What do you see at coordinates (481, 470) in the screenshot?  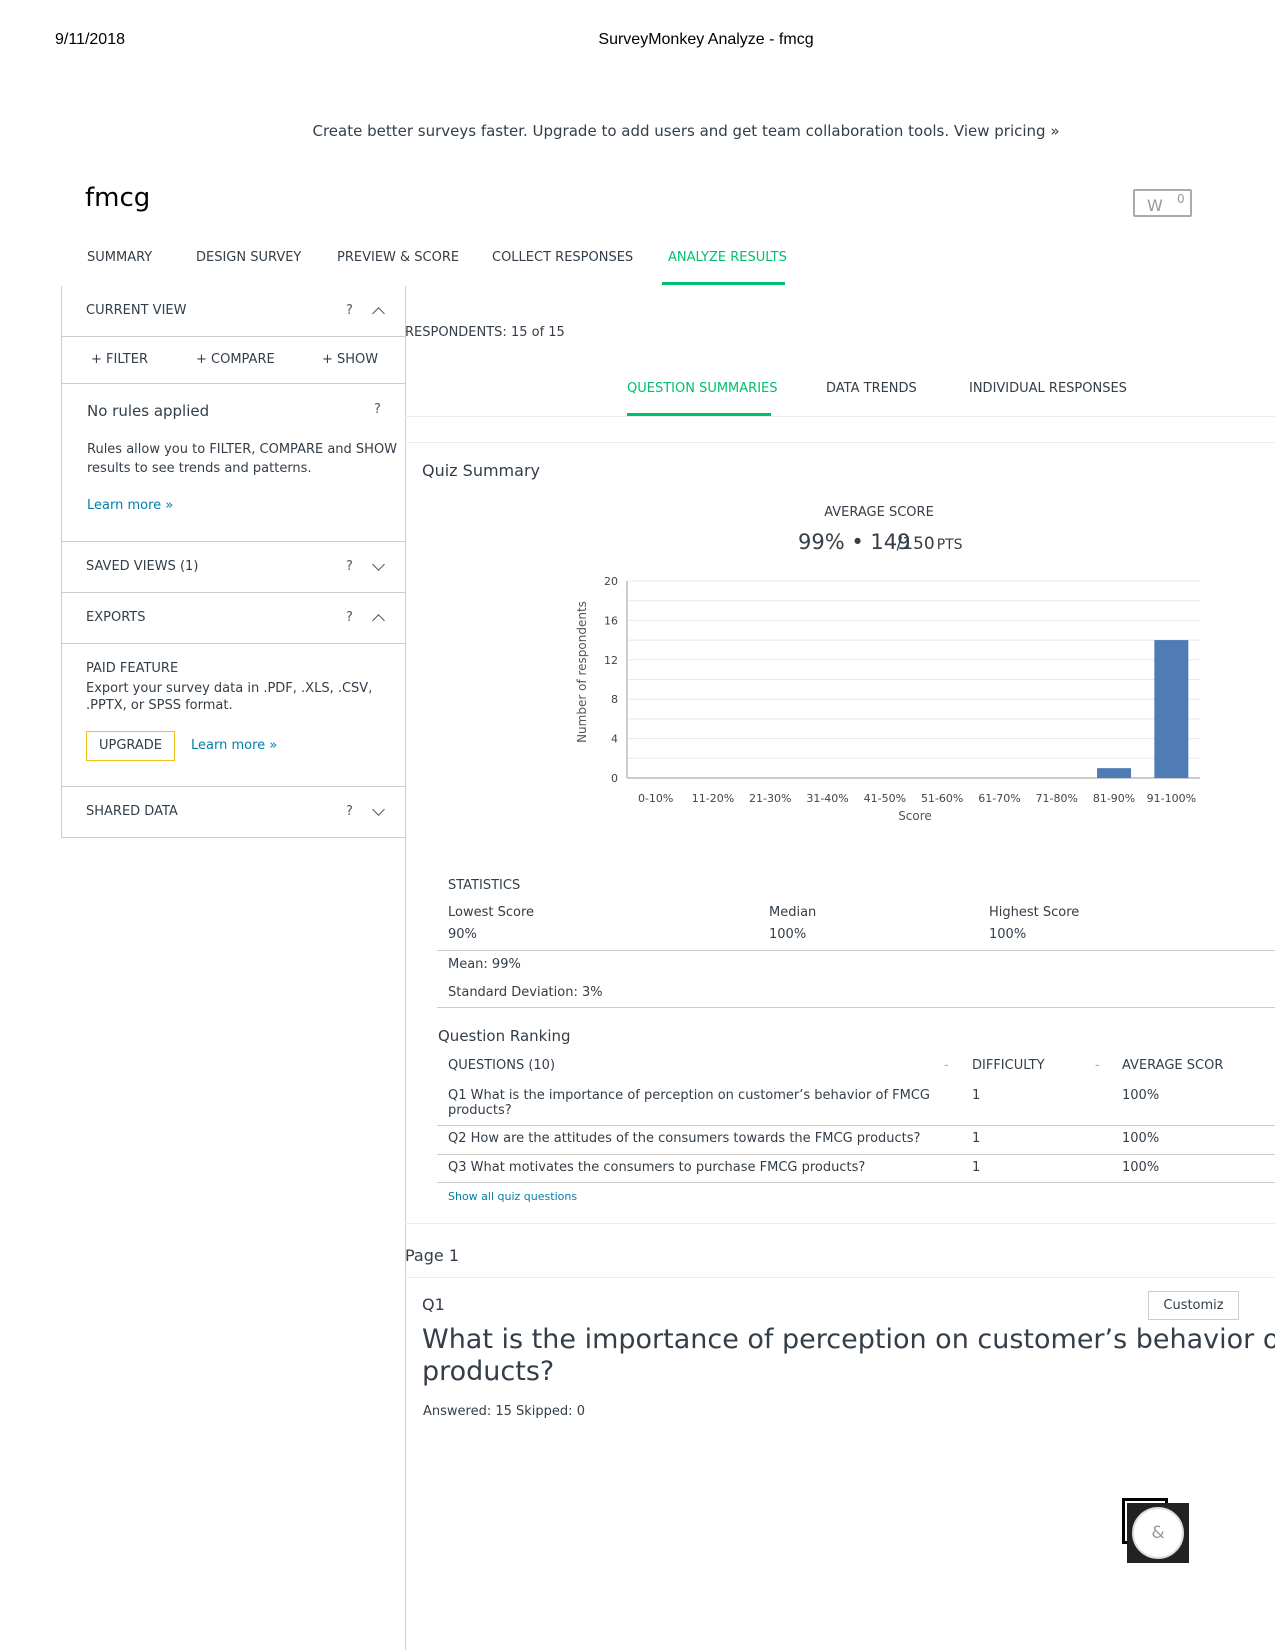 I see `quiz-summary-title: Quiz Summary` at bounding box center [481, 470].